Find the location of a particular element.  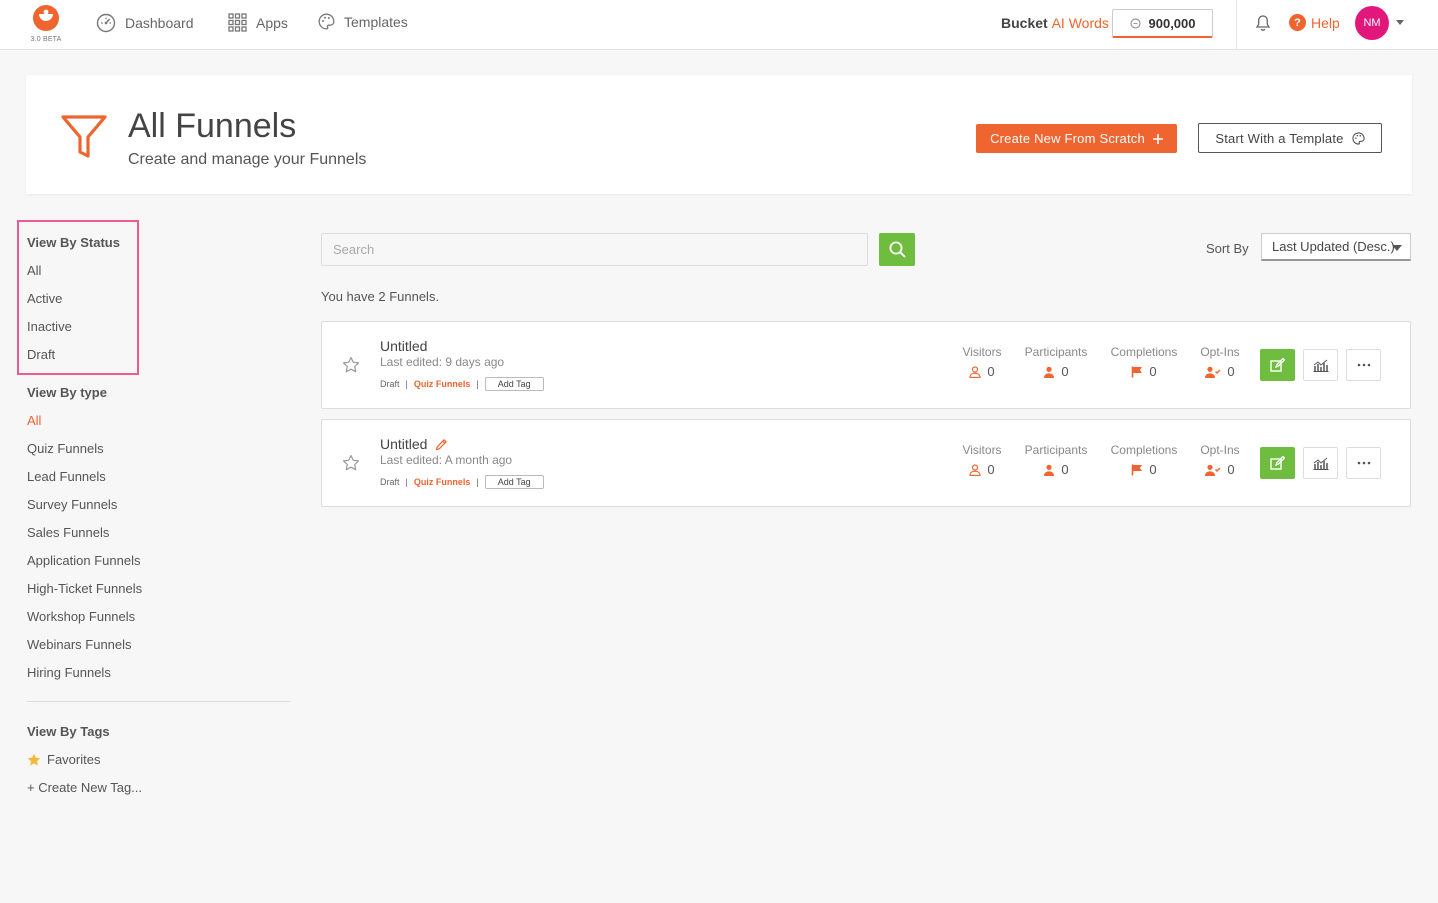

chevron-down-icon is located at coordinates (1400, 22).